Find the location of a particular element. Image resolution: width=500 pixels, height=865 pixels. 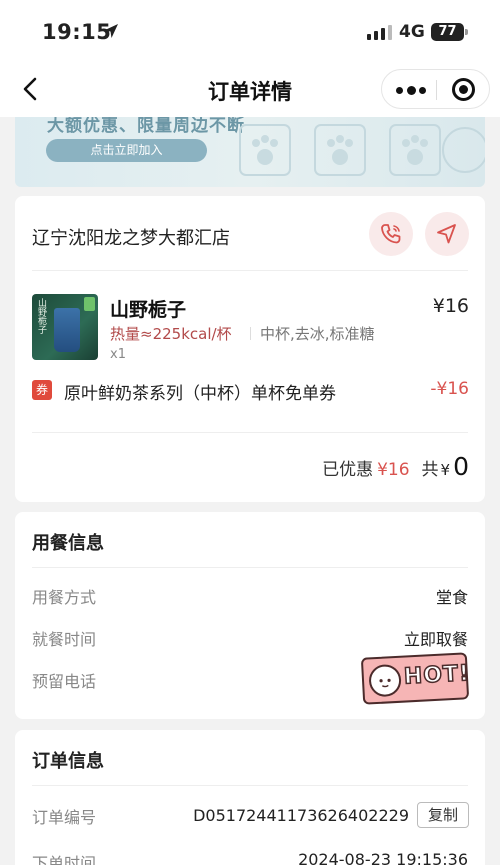

product-image: 山野栀子 is located at coordinates (65, 327).